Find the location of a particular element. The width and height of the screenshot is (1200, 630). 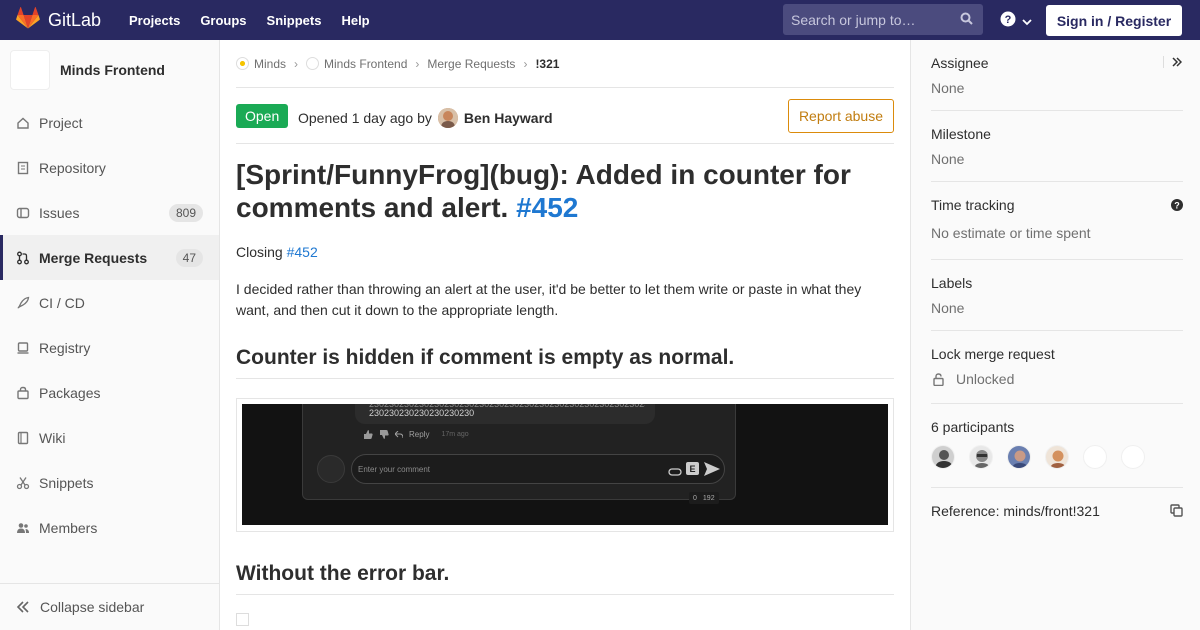

breadcrumb-merge-requests: Merge Requests is located at coordinates (471, 64).